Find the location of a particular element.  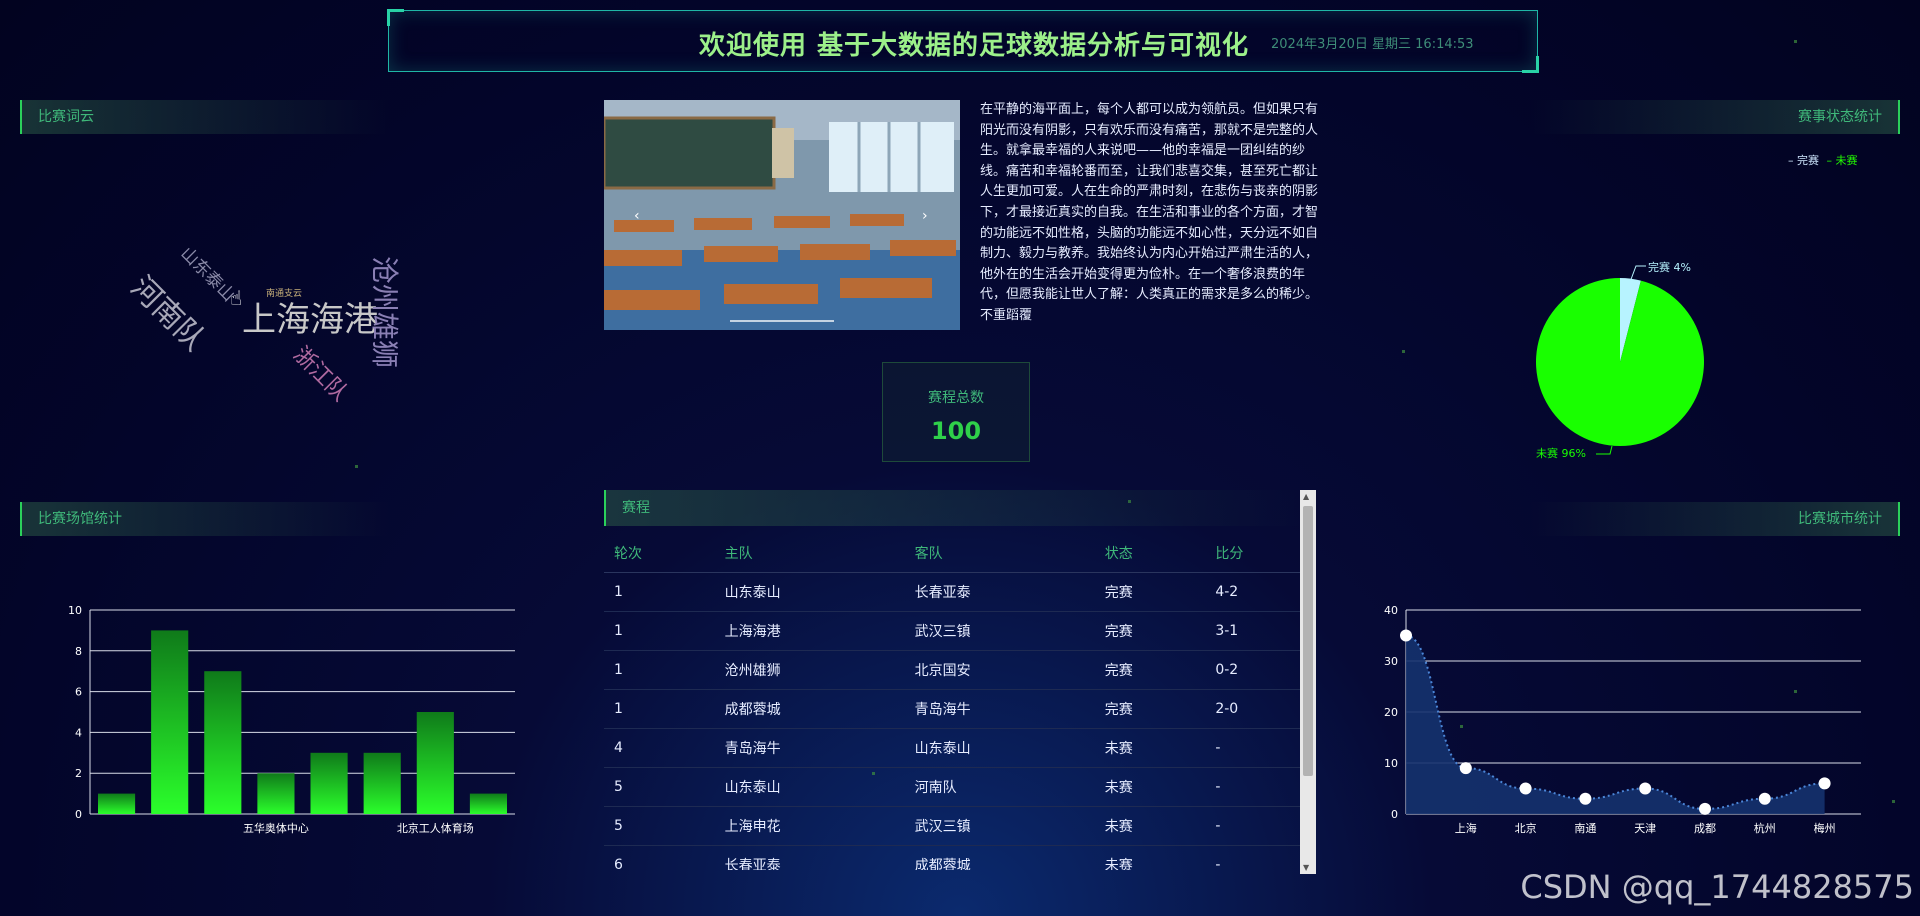

table-cell: 北京国安 is located at coordinates (999, 670).